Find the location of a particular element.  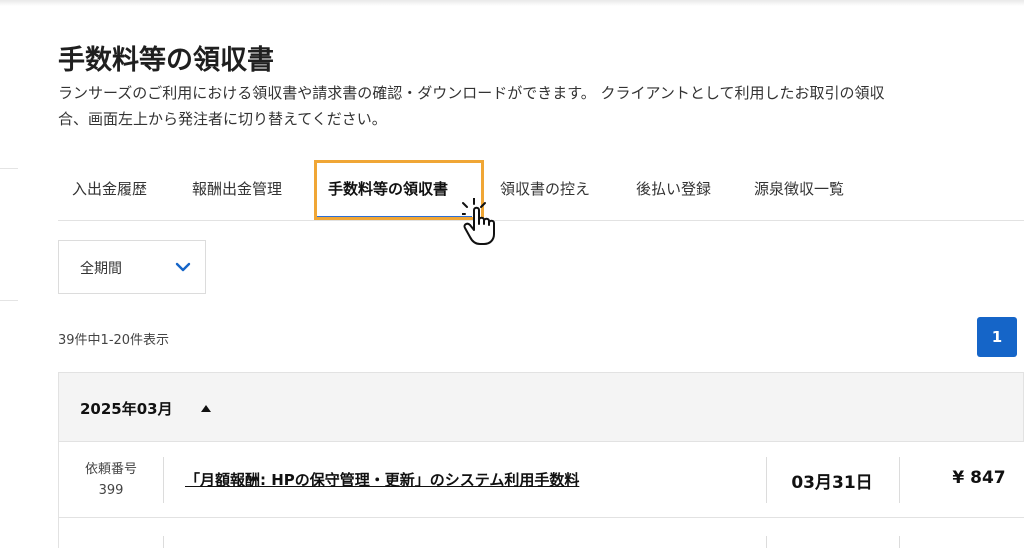

receipt-amount: ¥ 847 is located at coordinates (979, 478).